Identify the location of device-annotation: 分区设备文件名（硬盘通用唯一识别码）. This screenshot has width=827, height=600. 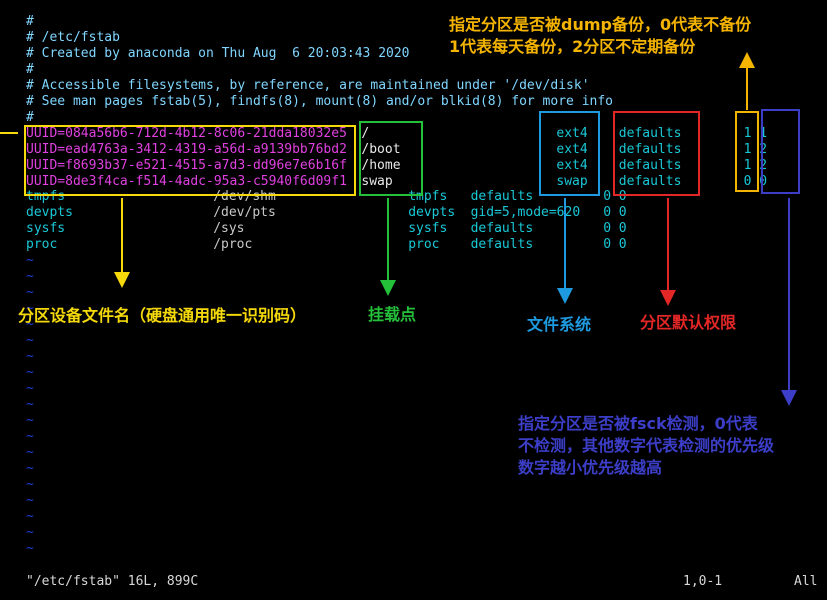
(162, 315).